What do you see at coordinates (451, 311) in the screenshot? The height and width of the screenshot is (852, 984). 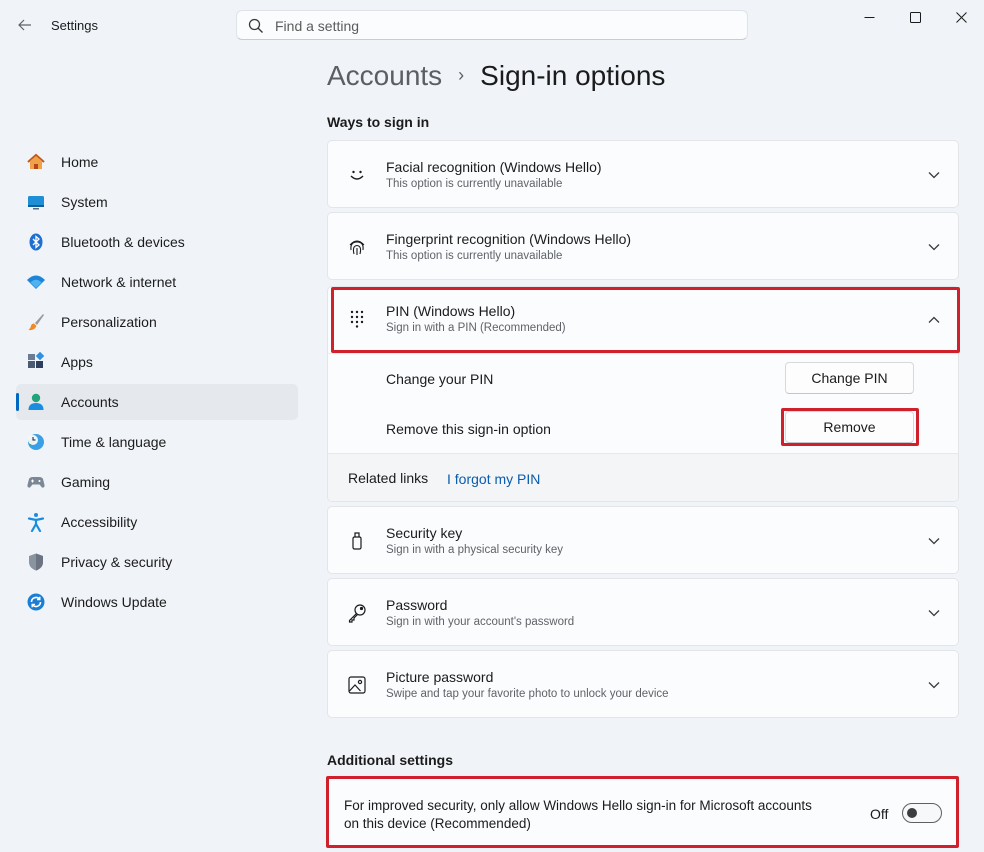 I see `row-title: PIN (Windows Hello)` at bounding box center [451, 311].